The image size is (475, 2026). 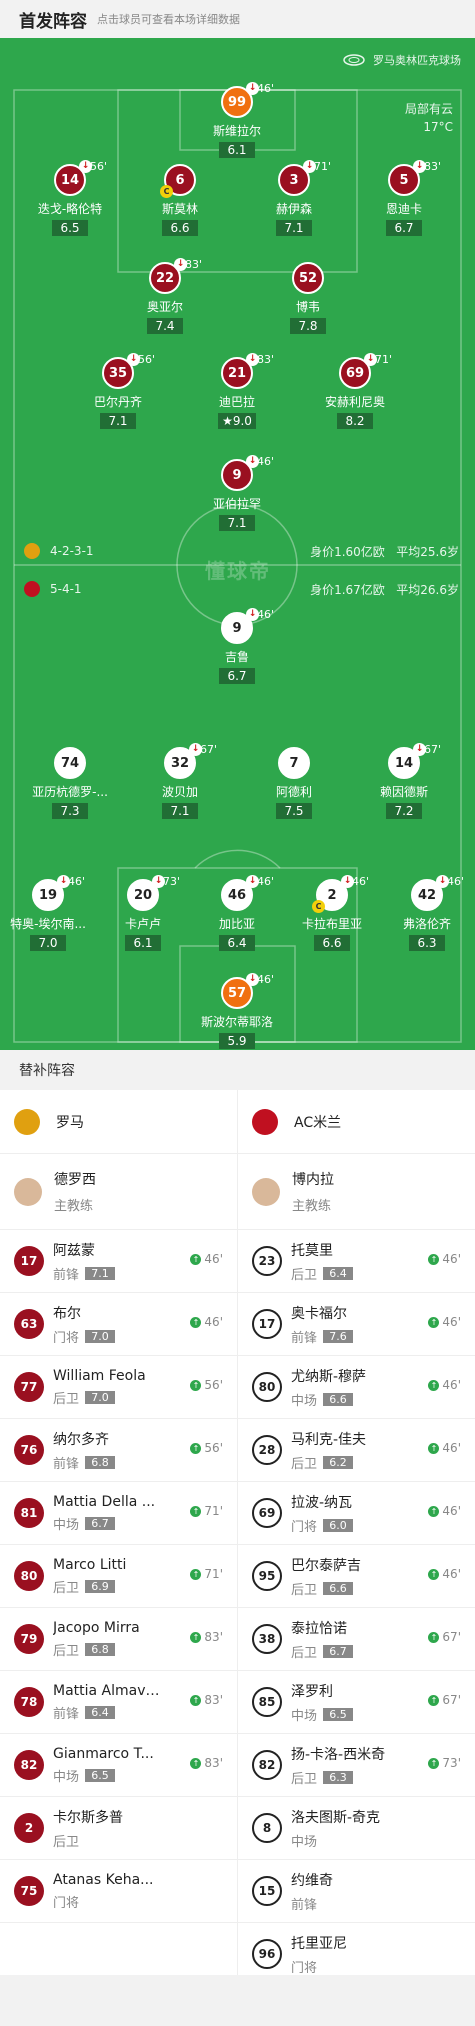 I want to click on player-home: 35 ↓ 56' 巴尔丹齐 7.1, so click(x=118, y=391).